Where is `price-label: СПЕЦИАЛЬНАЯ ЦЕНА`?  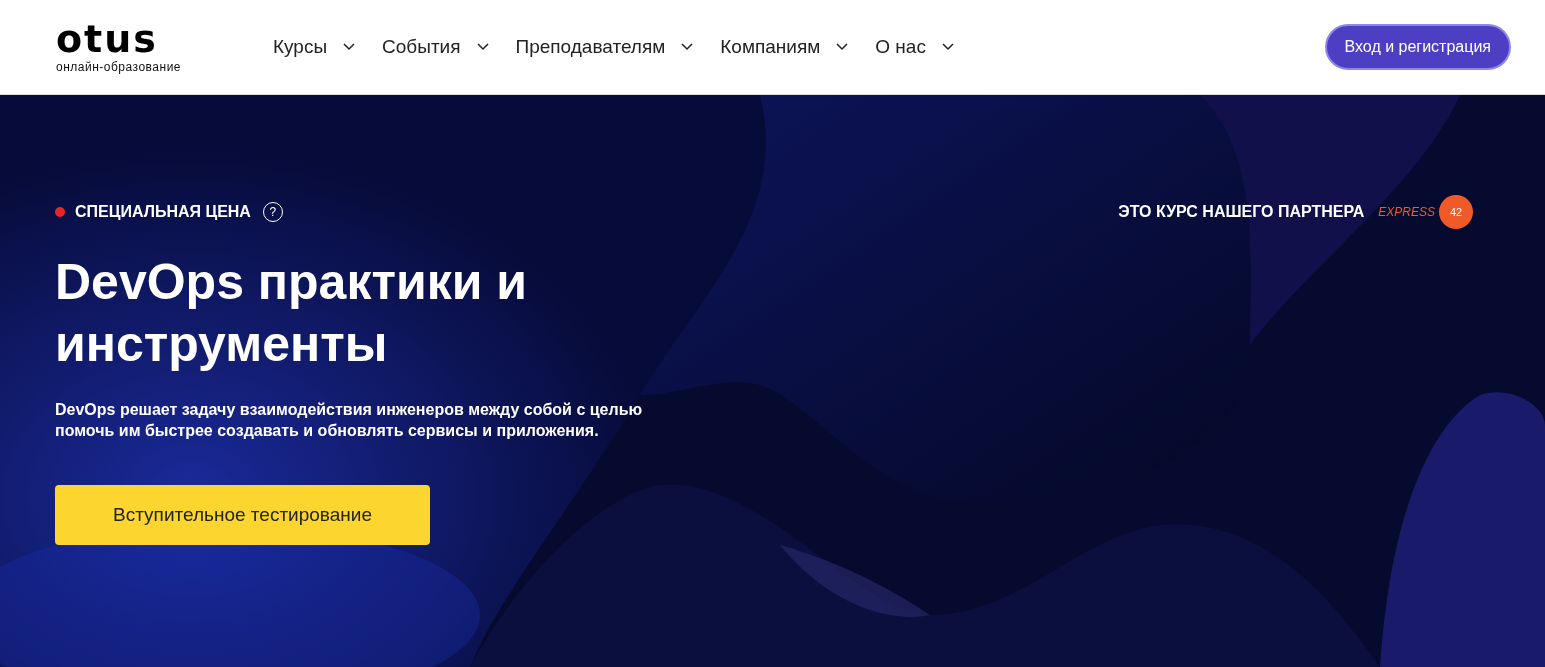 price-label: СПЕЦИАЛЬНАЯ ЦЕНА is located at coordinates (163, 212).